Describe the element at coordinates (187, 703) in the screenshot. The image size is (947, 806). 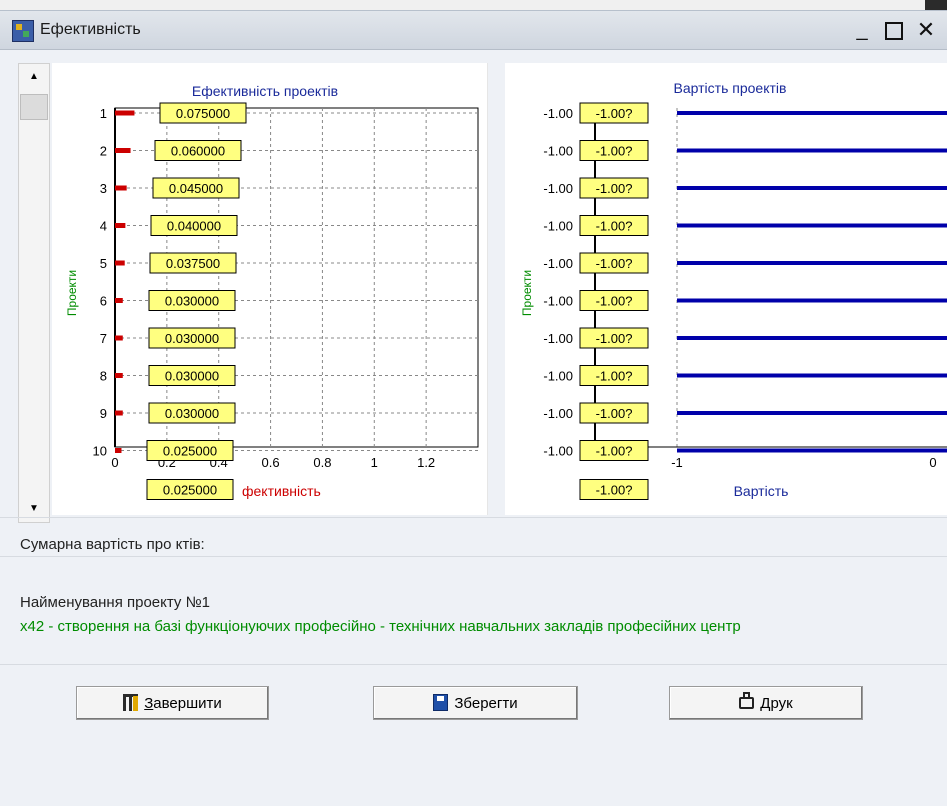
I see `finish-label: авершити` at that location.